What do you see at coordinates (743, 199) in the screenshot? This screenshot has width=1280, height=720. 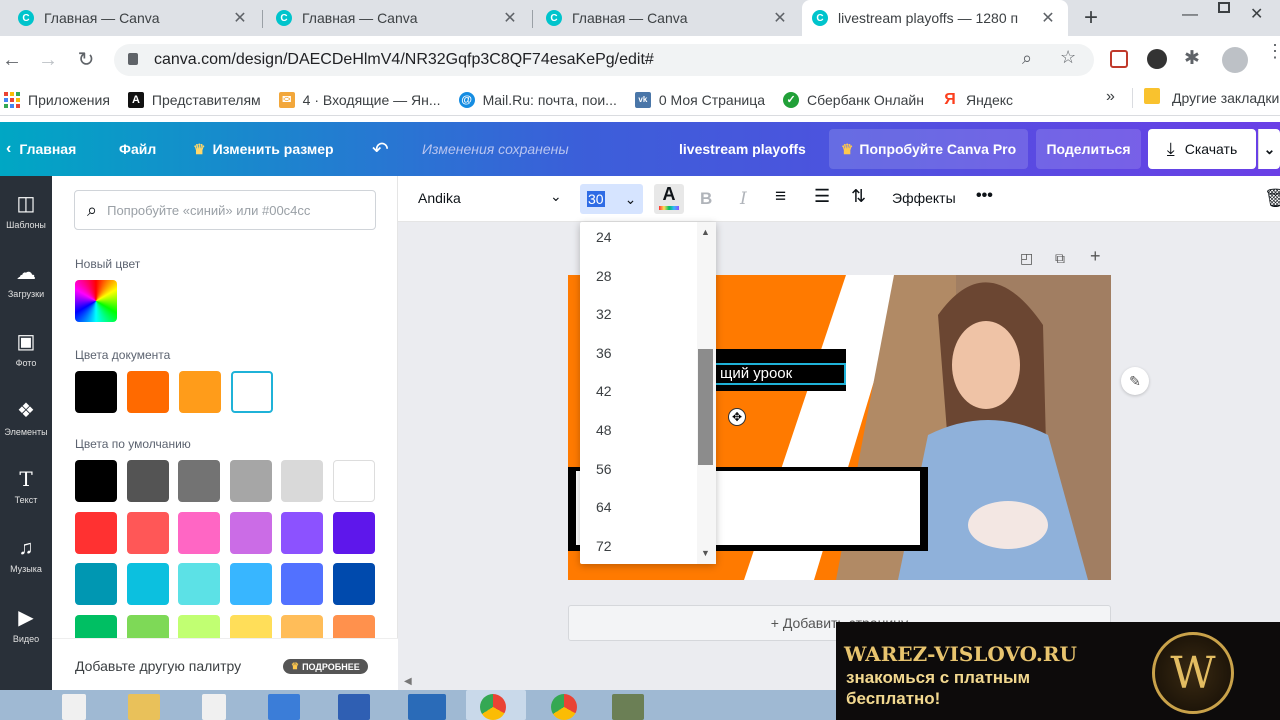 I see `italic-icon: I` at bounding box center [743, 199].